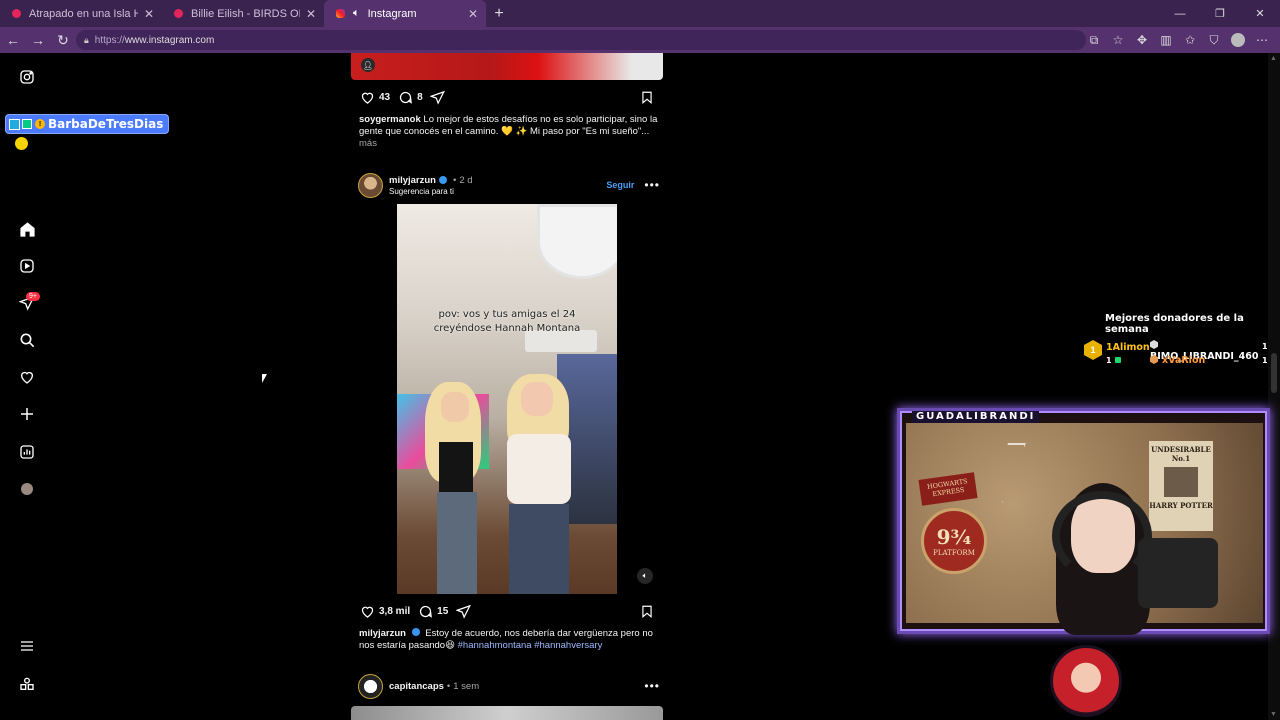 Image resolution: width=1280 pixels, height=720 pixels. Describe the element at coordinates (27, 646) in the screenshot. I see `menu-icon` at that location.